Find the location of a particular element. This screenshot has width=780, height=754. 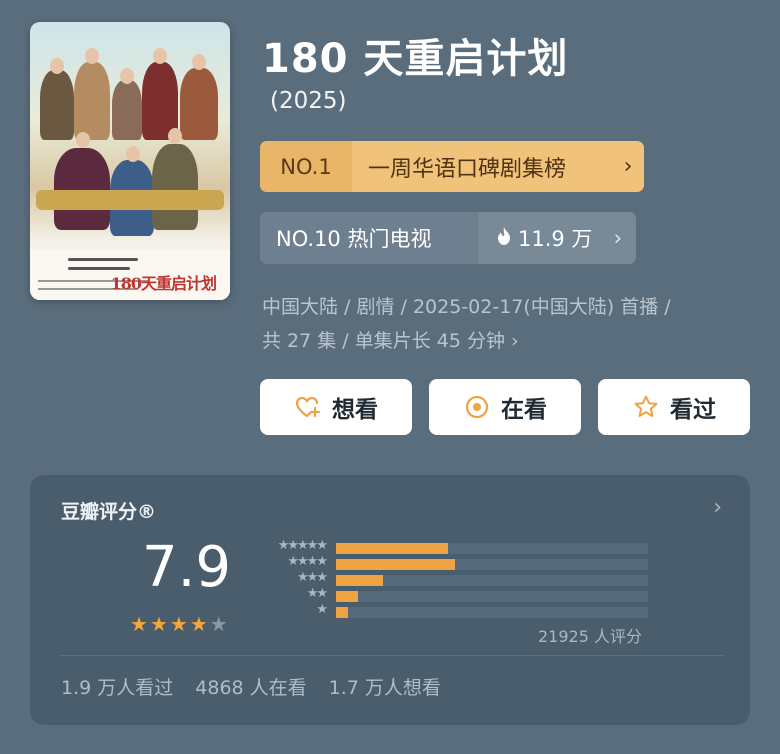

rating-distribution: ★★★★★ ★★★★ ★★★ ★★ ★ is located at coordinates (456, 579).